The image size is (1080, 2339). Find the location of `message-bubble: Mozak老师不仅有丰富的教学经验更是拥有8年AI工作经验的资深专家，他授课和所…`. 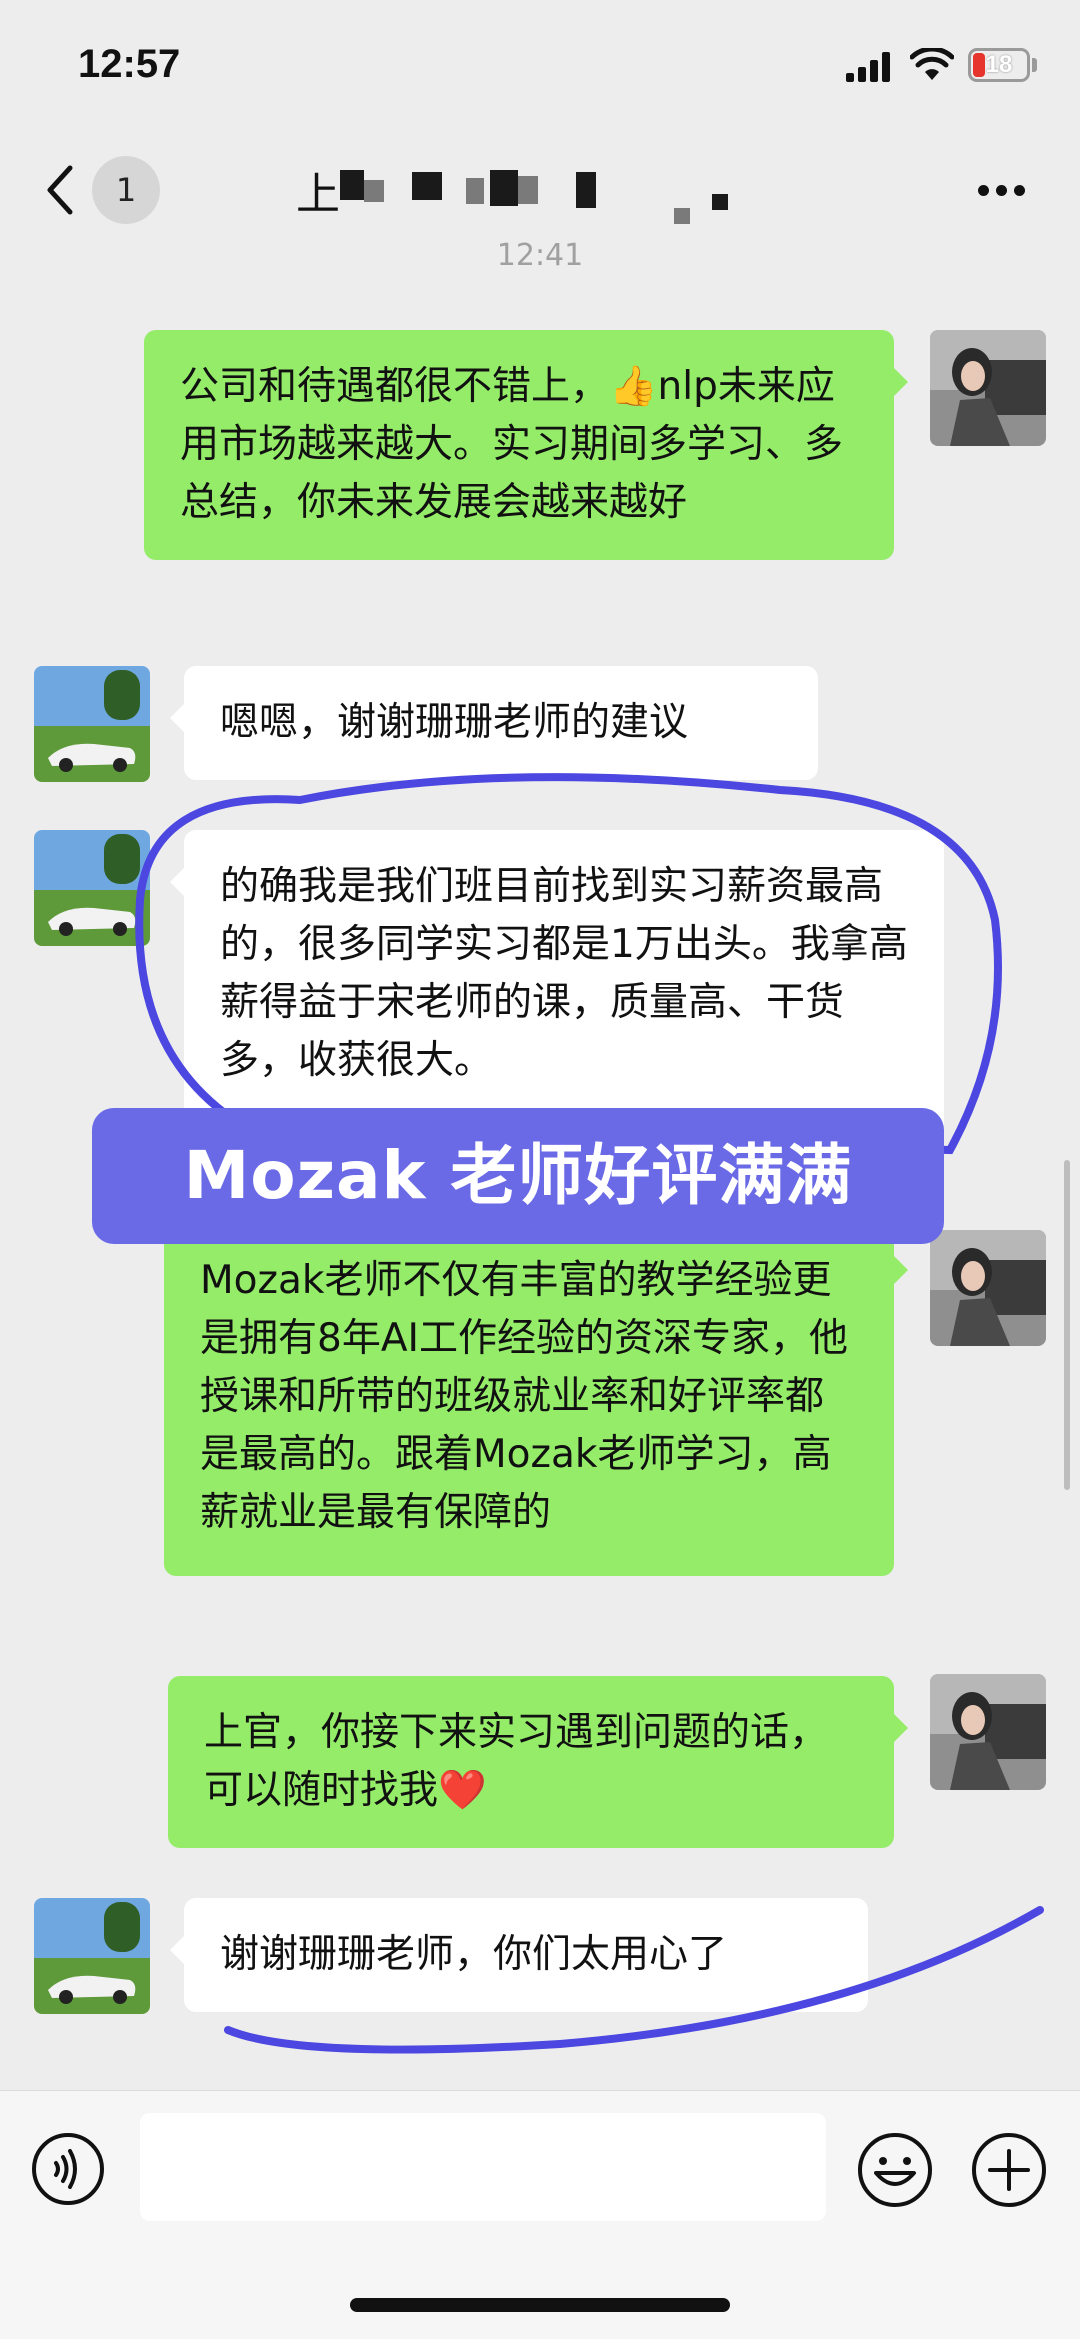

message-bubble: Mozak老师不仅有丰富的教学经验更是拥有8年AI工作经验的资深专家，他授课和所… is located at coordinates (536, 1397).